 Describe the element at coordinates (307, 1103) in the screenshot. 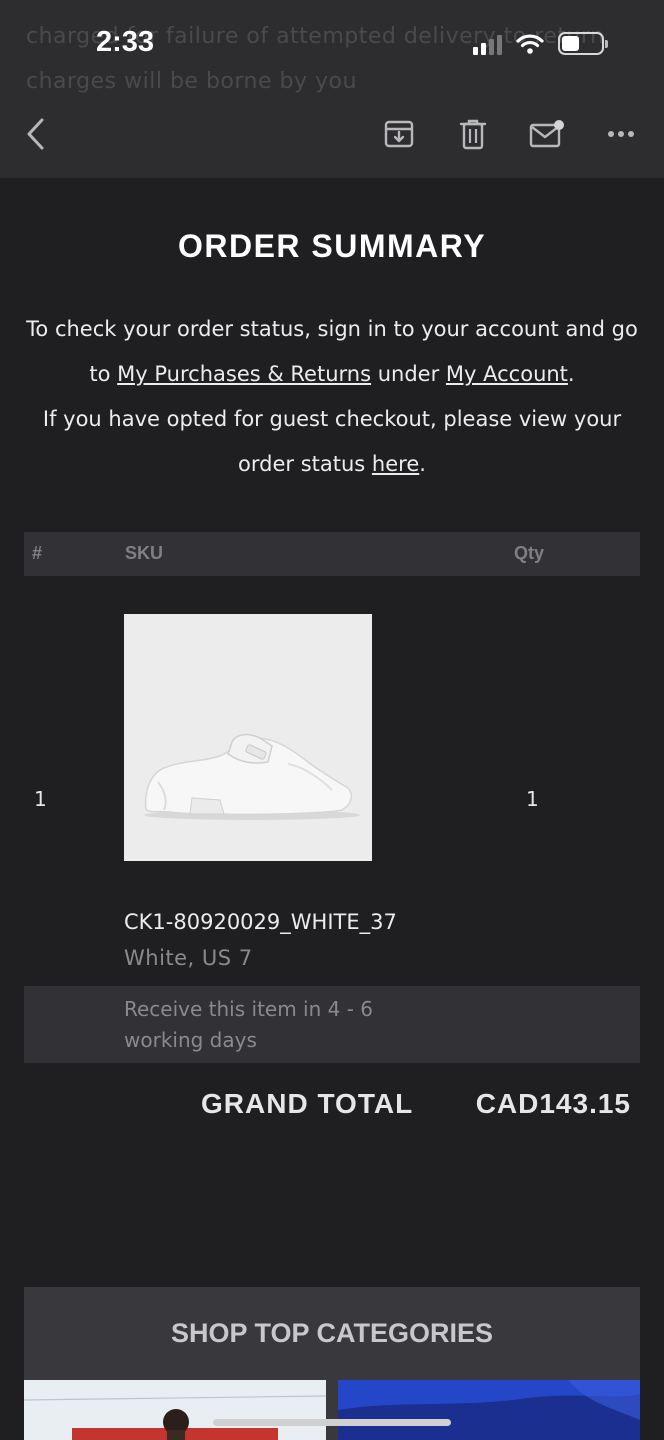

I see `grand-total-label: GRAND TOTAL` at that location.